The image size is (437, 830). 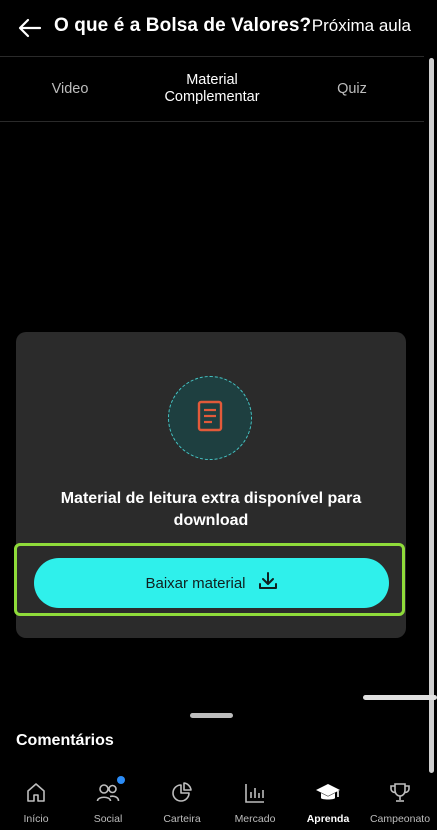 What do you see at coordinates (352, 89) in the screenshot?
I see `tab-quiz: Quiz` at bounding box center [352, 89].